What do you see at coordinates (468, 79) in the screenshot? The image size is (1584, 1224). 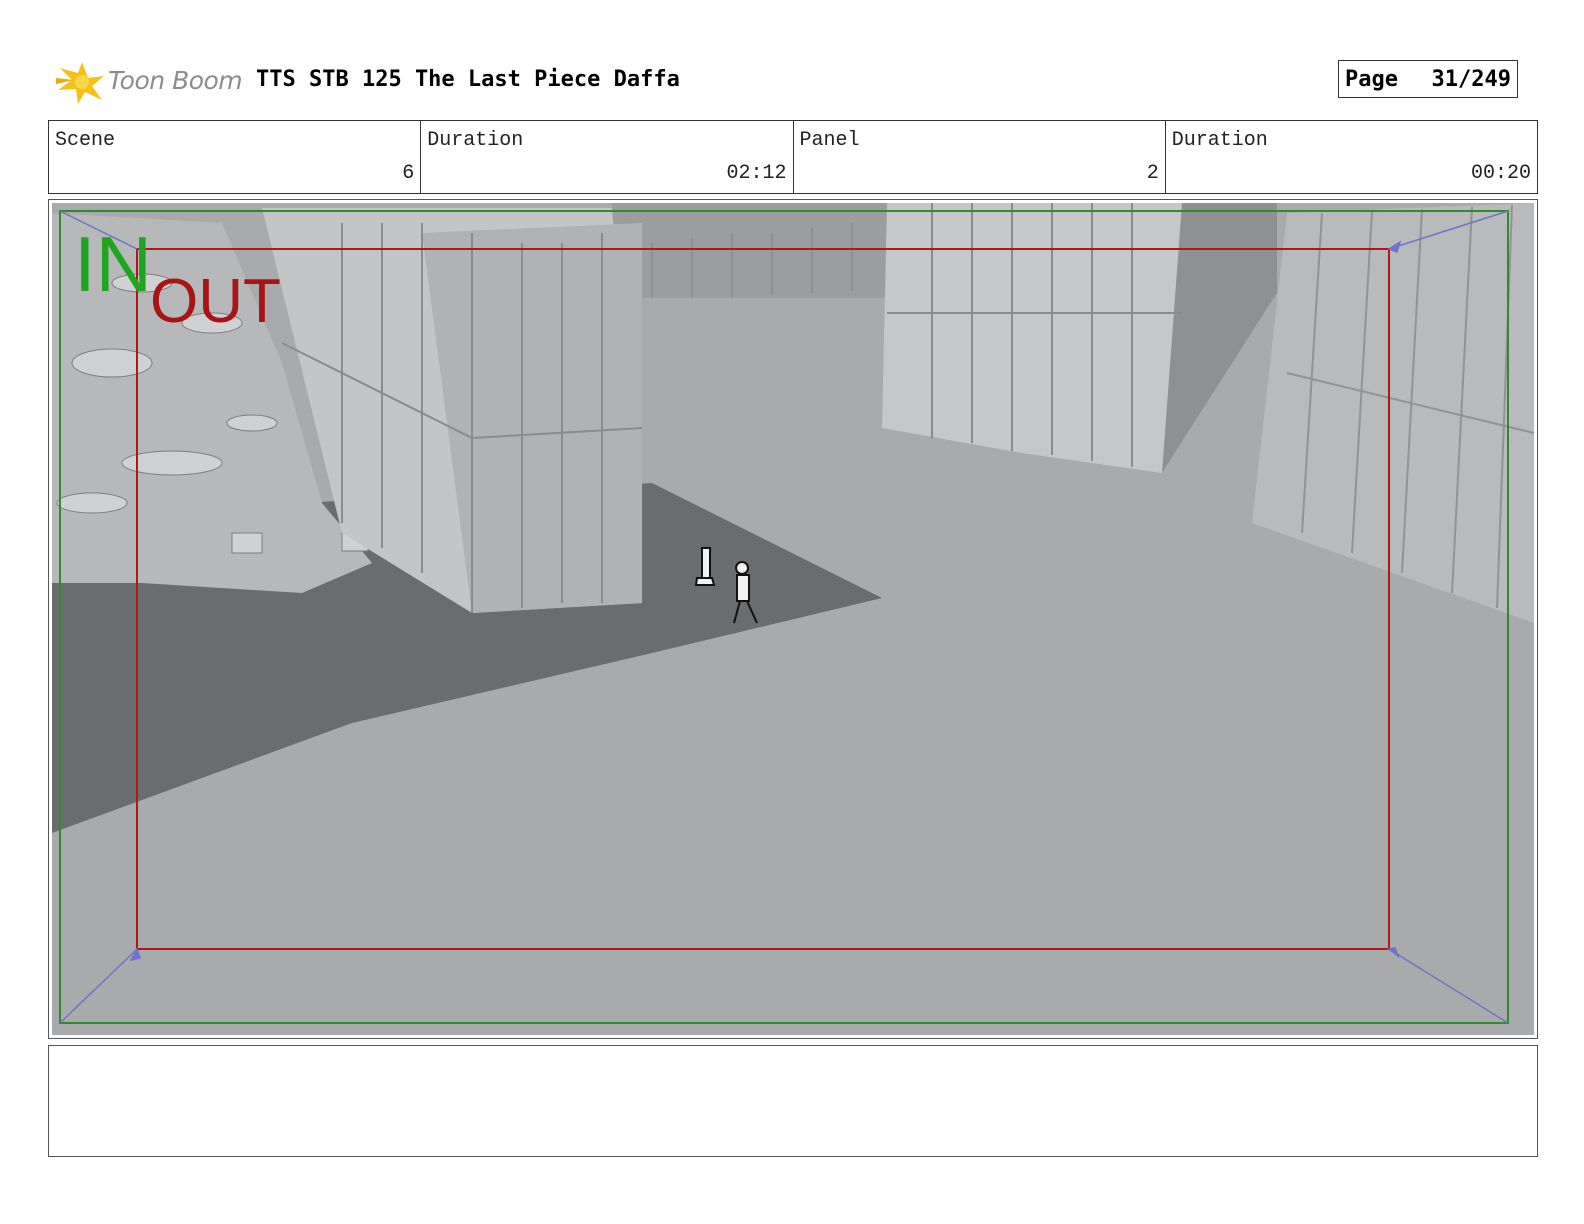 I see `document-title: TTS STB 125 The Last Piece Daffa` at bounding box center [468, 79].